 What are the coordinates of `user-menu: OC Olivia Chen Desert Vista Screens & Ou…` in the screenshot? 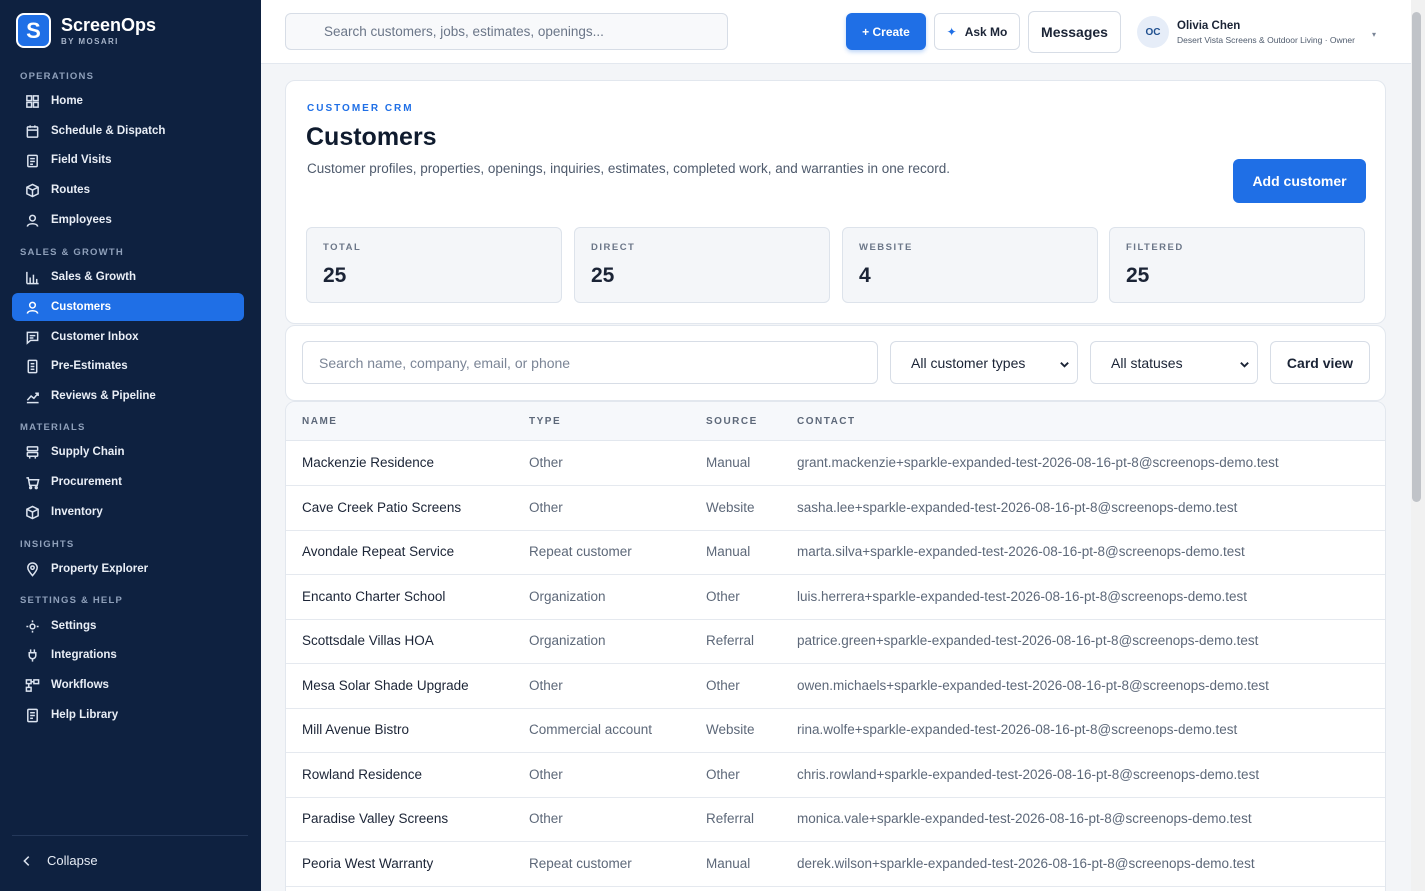 It's located at (1256, 32).